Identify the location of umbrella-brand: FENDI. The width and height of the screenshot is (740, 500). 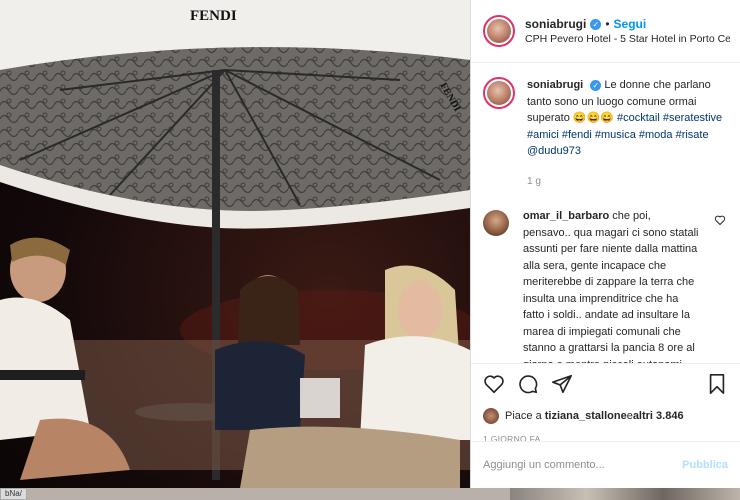
(213, 16).